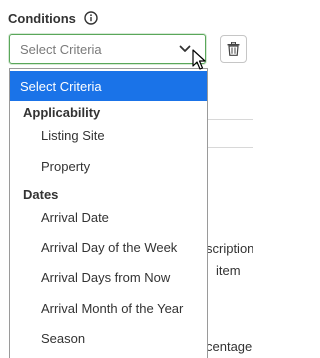 This screenshot has height=358, width=320. I want to click on conditions-header: Conditions, so click(53, 18).